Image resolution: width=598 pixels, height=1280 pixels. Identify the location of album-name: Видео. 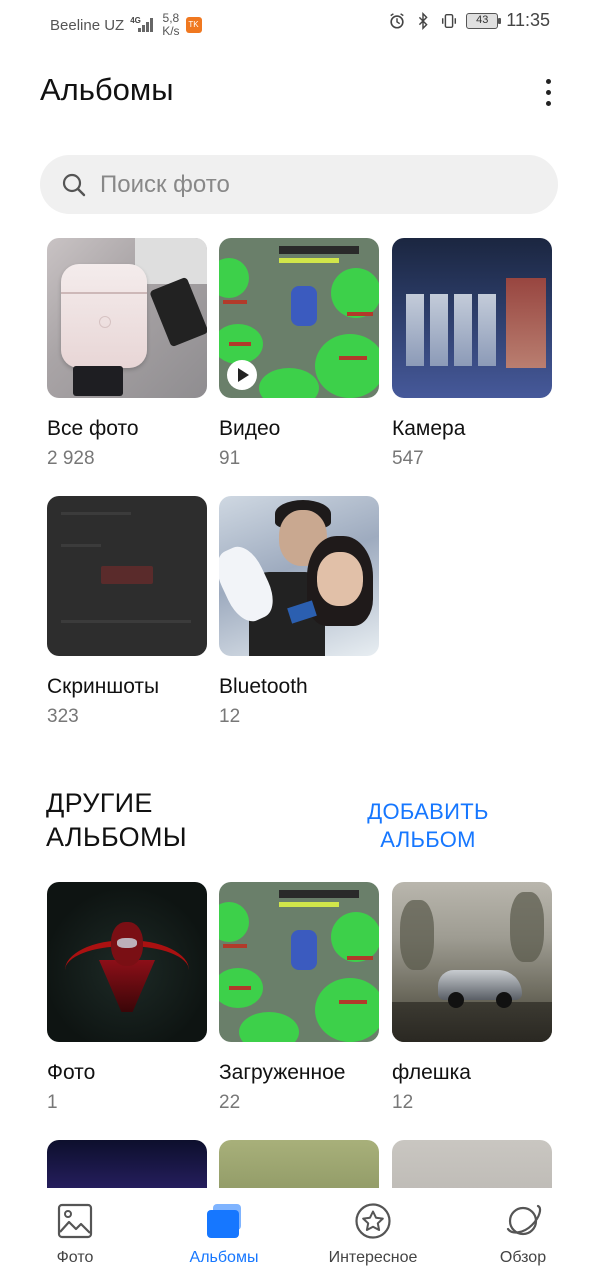
(250, 428).